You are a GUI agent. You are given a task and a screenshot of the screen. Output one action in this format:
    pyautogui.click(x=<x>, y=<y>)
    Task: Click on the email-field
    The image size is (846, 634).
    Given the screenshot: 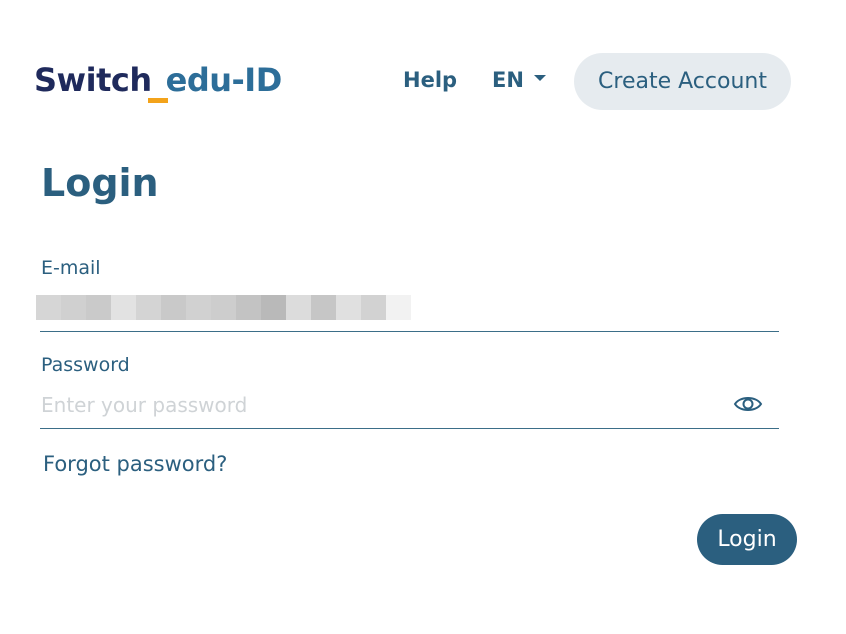 What is the action you would take?
    pyautogui.click(x=223, y=307)
    